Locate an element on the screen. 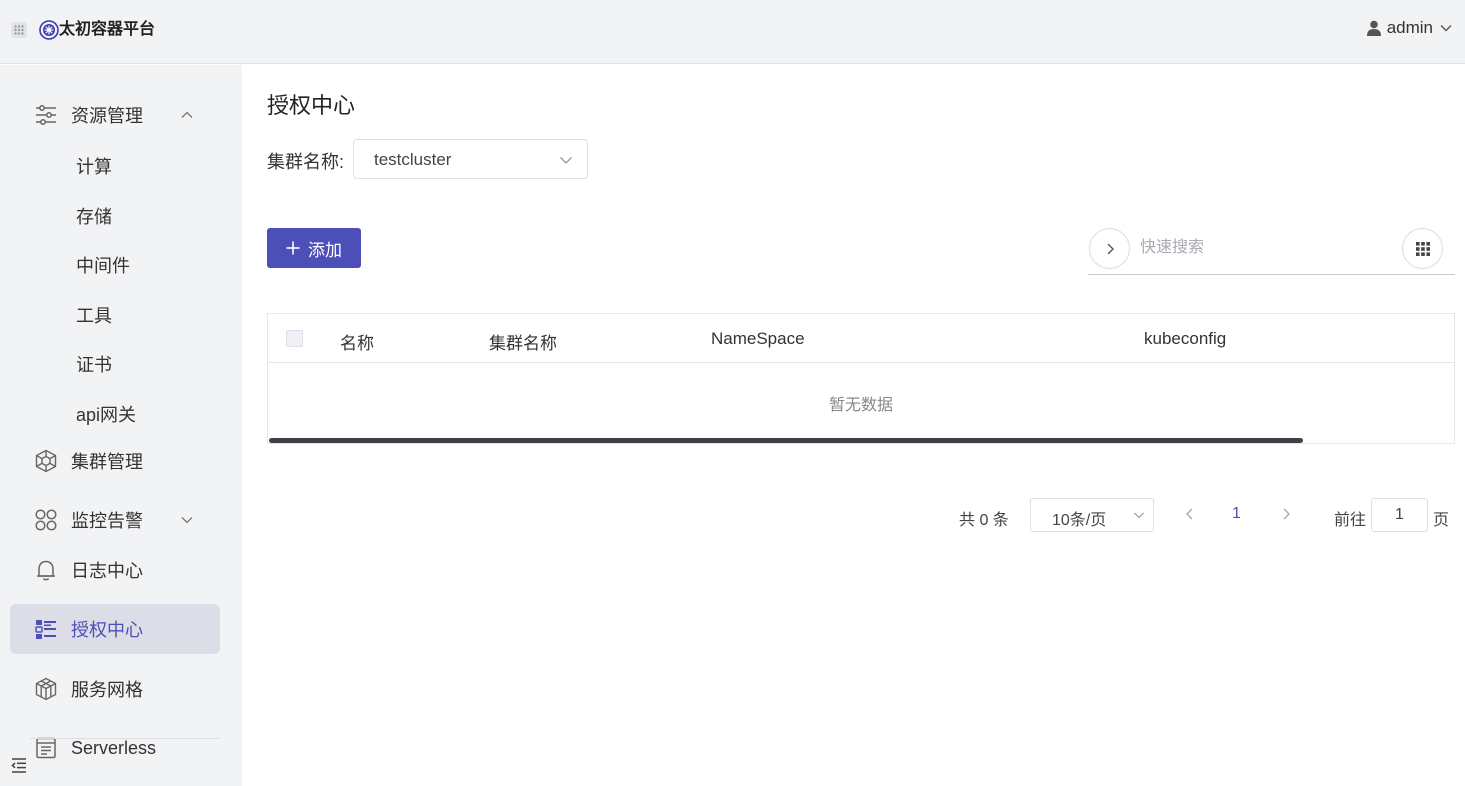 This screenshot has height=786, width=1465. auth-table: 名称 集群名称 NameSpace kubeconfig 暂无数据 is located at coordinates (861, 378).